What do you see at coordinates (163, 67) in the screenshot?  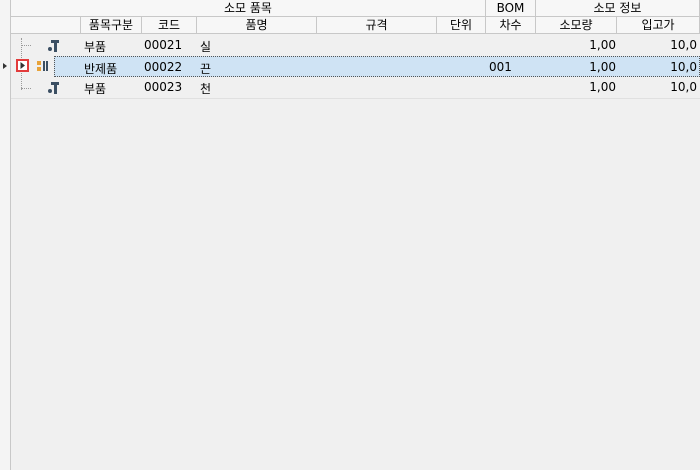 I see `cell-code: 00022` at bounding box center [163, 67].